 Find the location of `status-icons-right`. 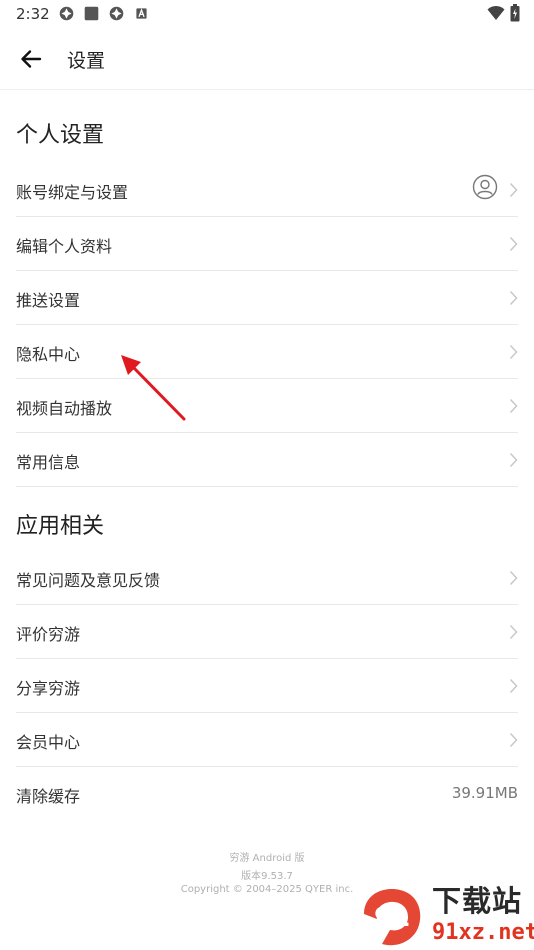

status-icons-right is located at coordinates (503, 13).